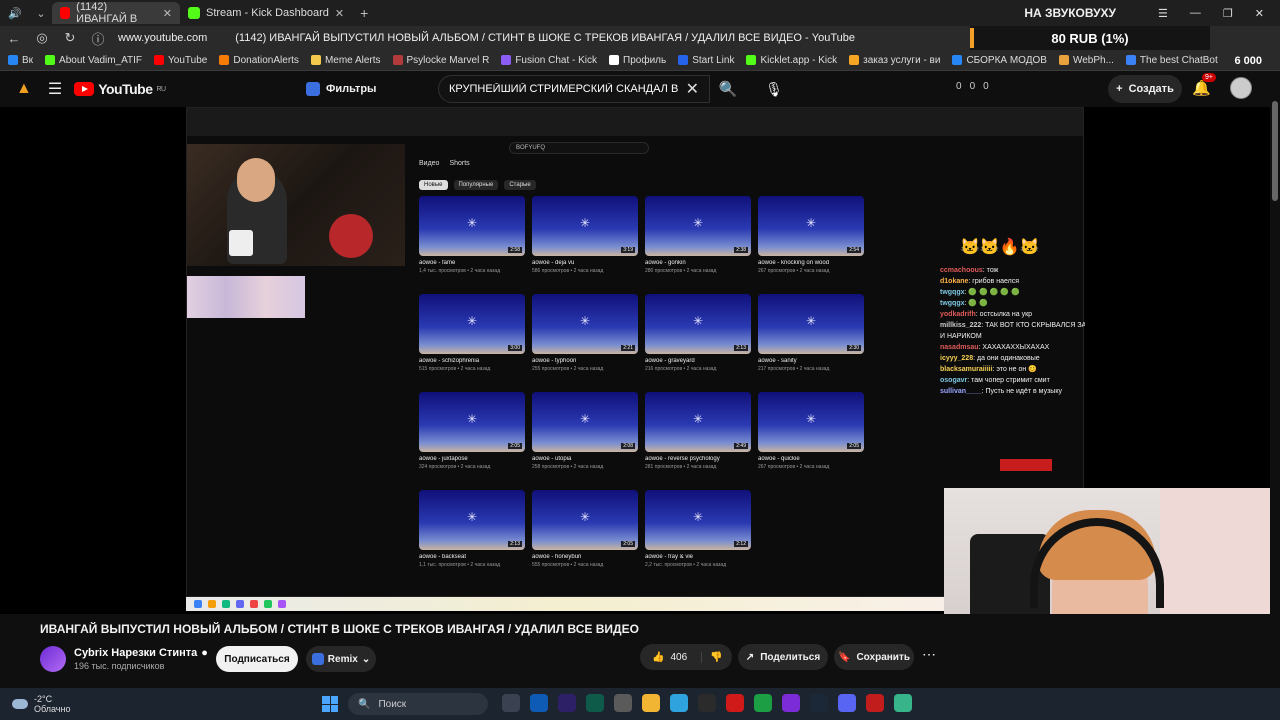  What do you see at coordinates (448, 60) in the screenshot?
I see `bookmark-label: Psylocke Marvel R` at bounding box center [448, 60].